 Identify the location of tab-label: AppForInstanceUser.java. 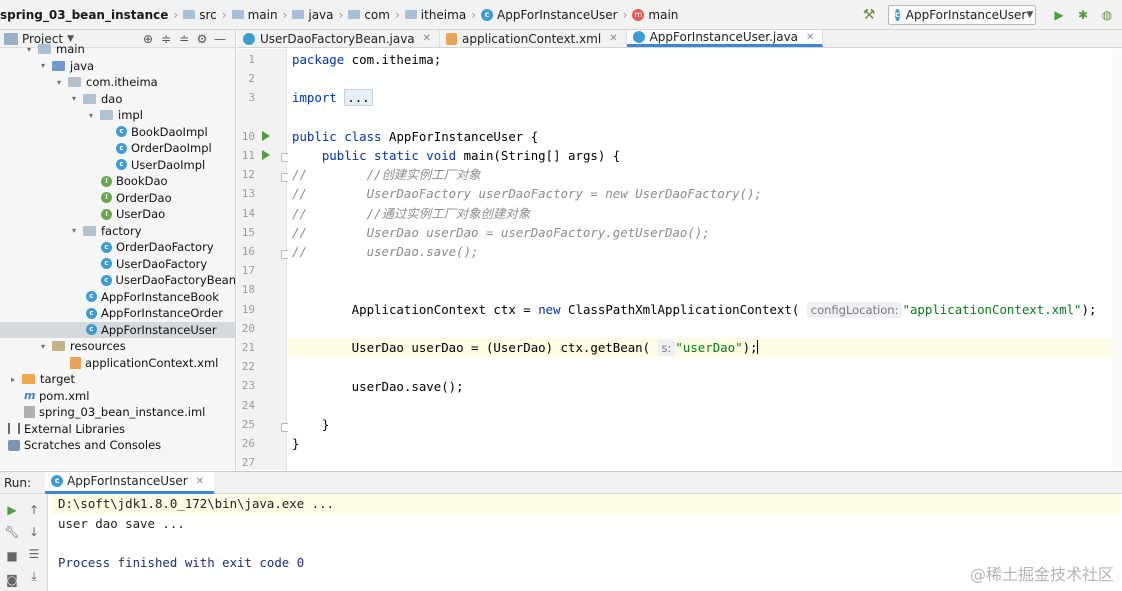
(724, 37).